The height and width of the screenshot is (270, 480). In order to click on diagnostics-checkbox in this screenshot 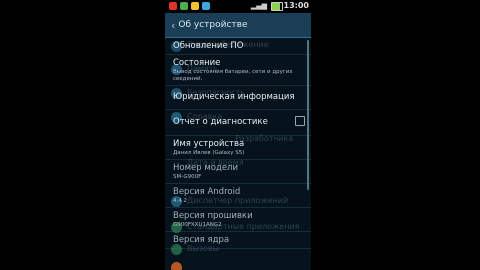, I will do `click(300, 121)`.